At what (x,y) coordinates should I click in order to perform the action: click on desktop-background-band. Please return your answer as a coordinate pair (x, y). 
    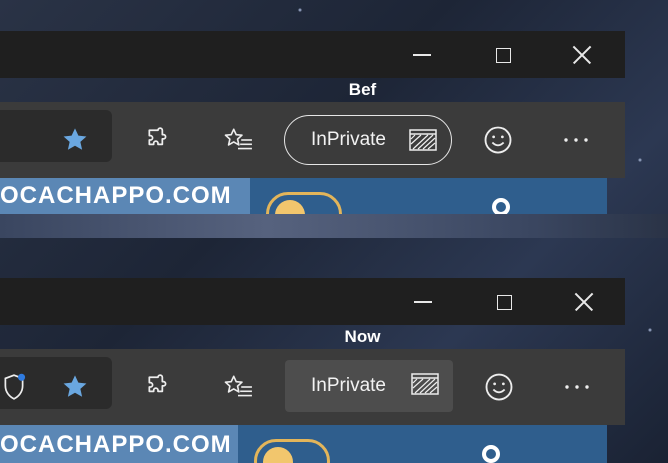
    Looking at the image, I should click on (334, 226).